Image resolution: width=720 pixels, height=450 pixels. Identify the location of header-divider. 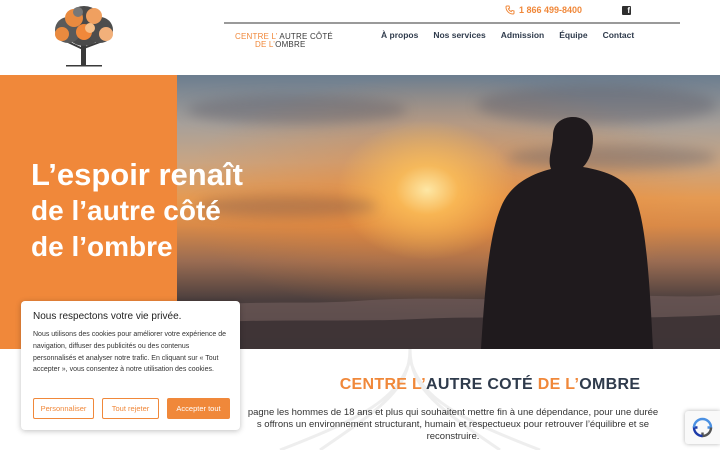
(452, 23).